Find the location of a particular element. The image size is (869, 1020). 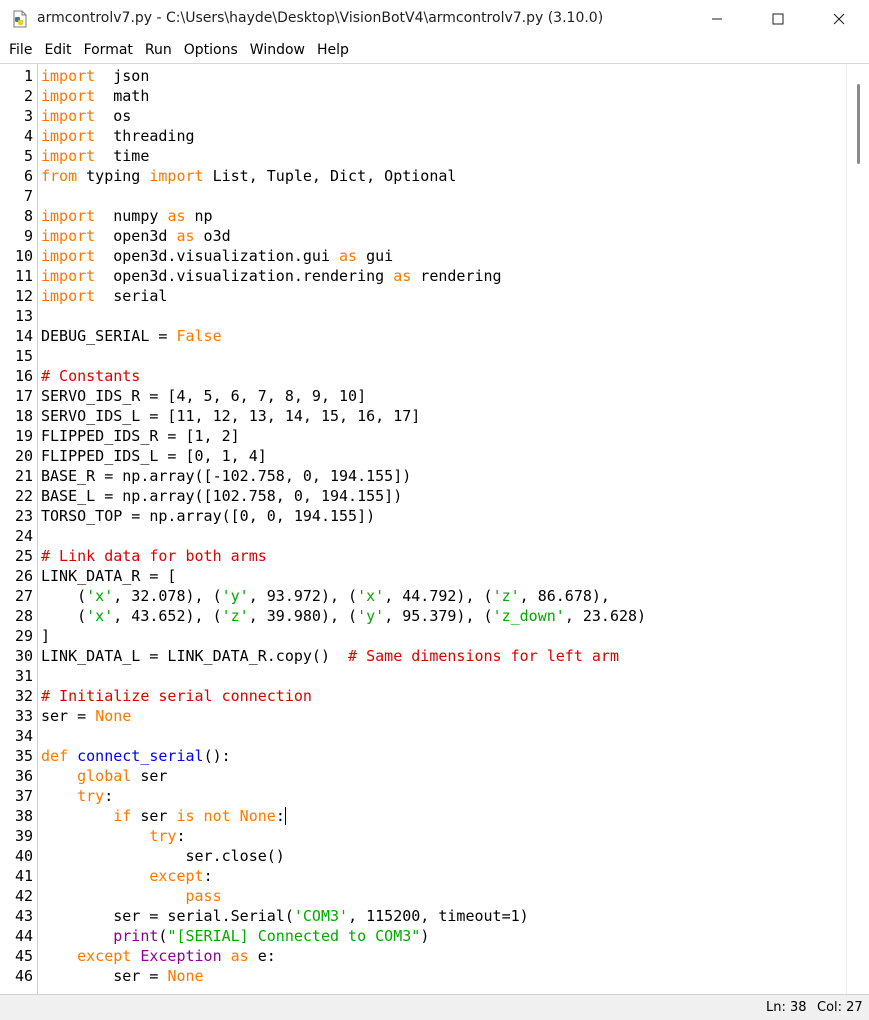

line-number: 25 is located at coordinates (23, 556).